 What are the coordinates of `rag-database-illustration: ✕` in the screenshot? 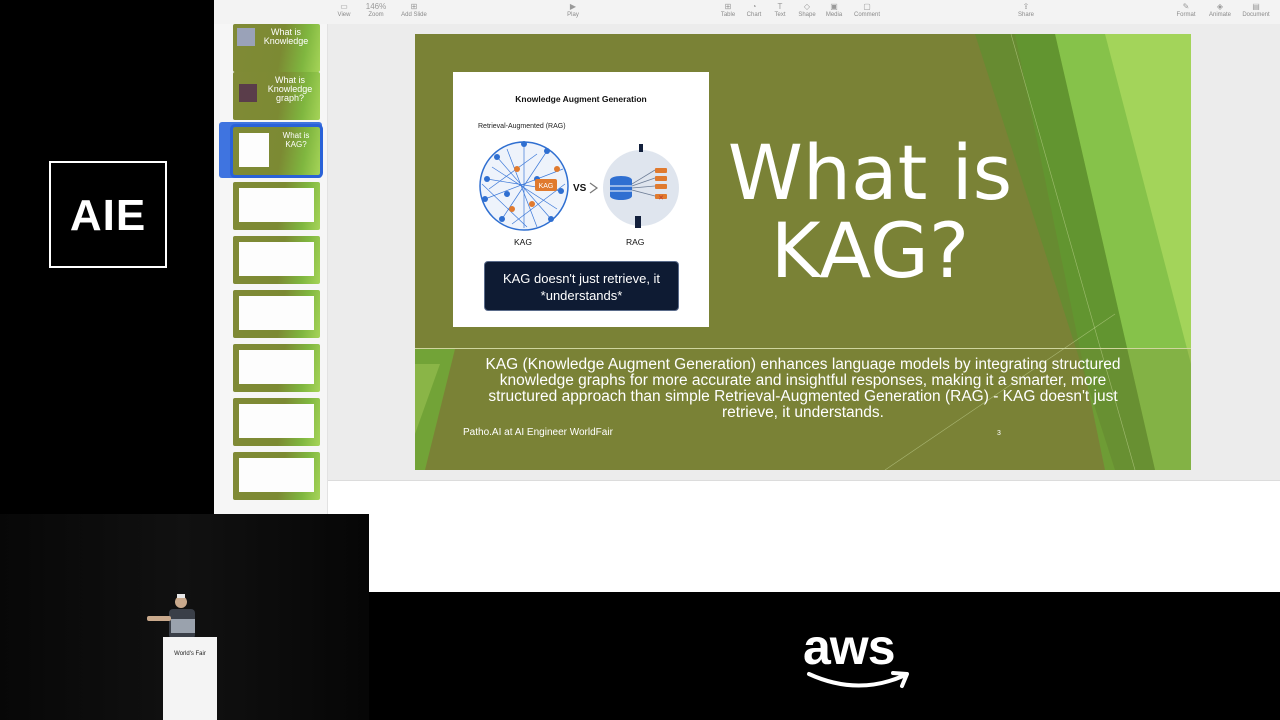 It's located at (641, 186).